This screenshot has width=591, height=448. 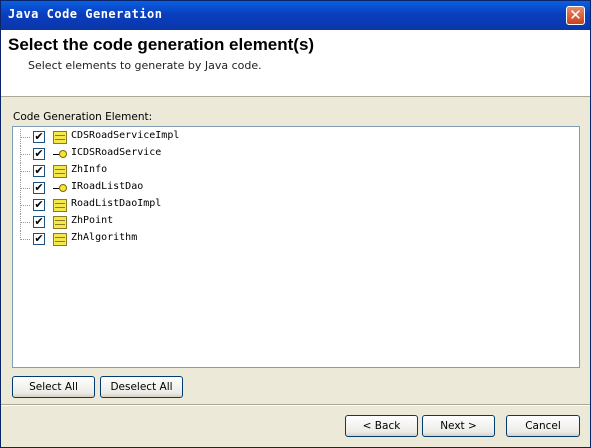 I want to click on tree-label: Code Generation Element:, so click(x=83, y=117).